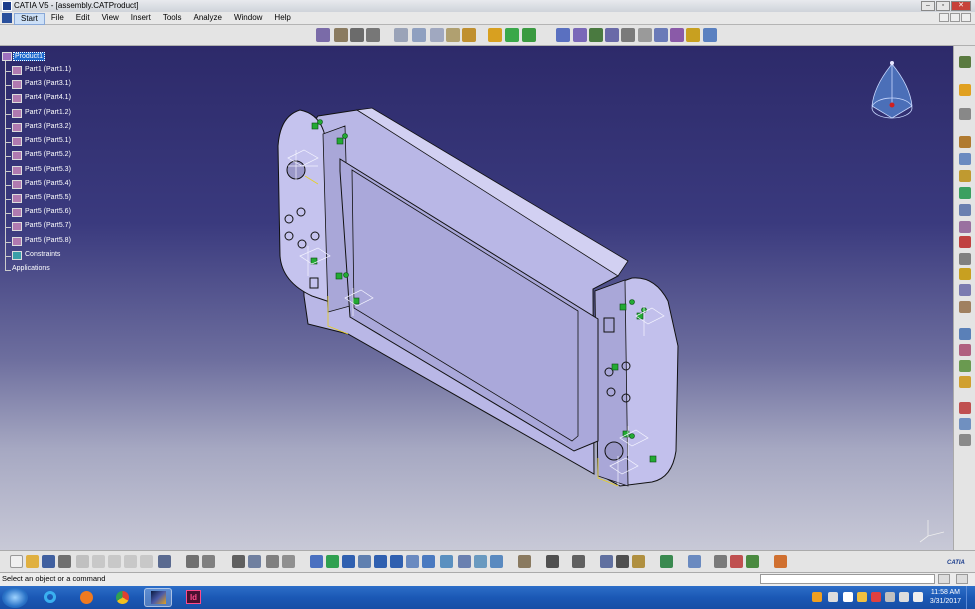 The width and height of the screenshot is (975, 609). Describe the element at coordinates (965, 259) in the screenshot. I see `annotation-icon` at that location.